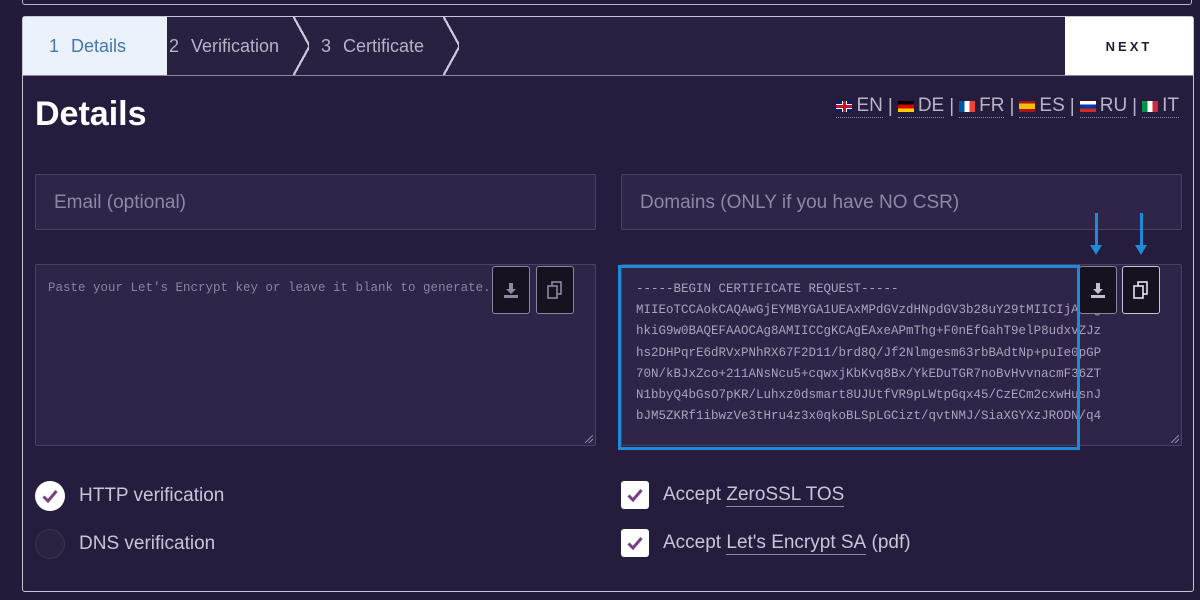  What do you see at coordinates (888, 542) in the screenshot?
I see `option-suffix: (pdf)` at bounding box center [888, 542].